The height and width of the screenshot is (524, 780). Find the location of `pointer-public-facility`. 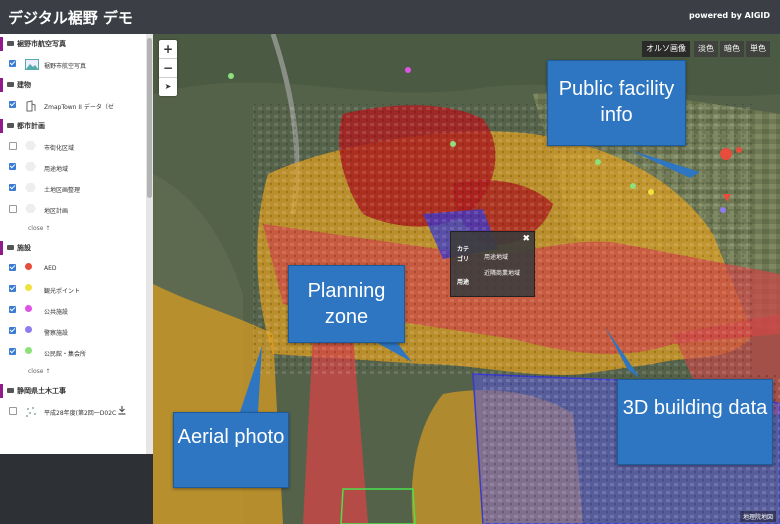

pointer-public-facility is located at coordinates (665, 164).